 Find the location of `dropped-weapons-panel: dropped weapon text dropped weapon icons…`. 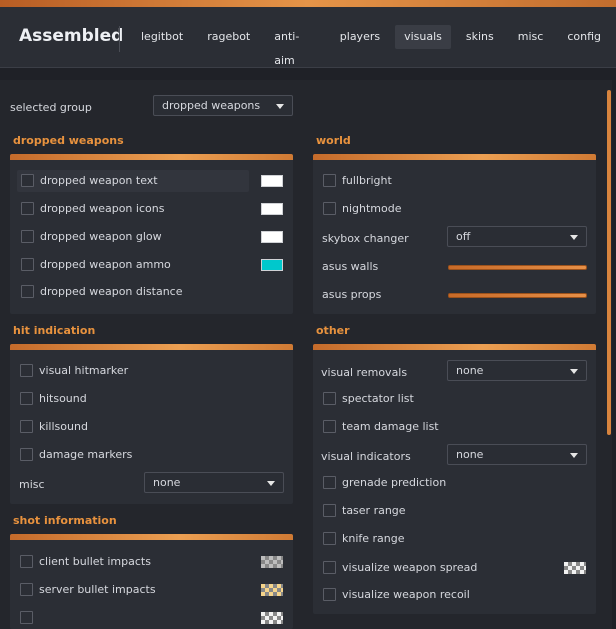

dropped-weapons-panel: dropped weapon text dropped weapon icons… is located at coordinates (151, 234).